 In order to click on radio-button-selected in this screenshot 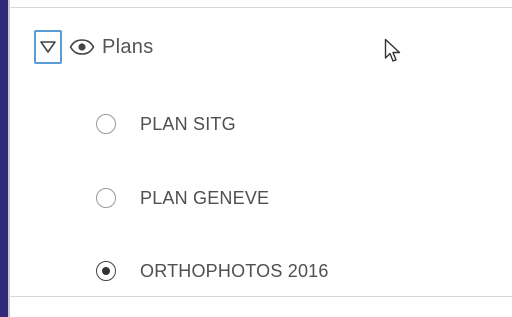, I will do `click(106, 271)`.